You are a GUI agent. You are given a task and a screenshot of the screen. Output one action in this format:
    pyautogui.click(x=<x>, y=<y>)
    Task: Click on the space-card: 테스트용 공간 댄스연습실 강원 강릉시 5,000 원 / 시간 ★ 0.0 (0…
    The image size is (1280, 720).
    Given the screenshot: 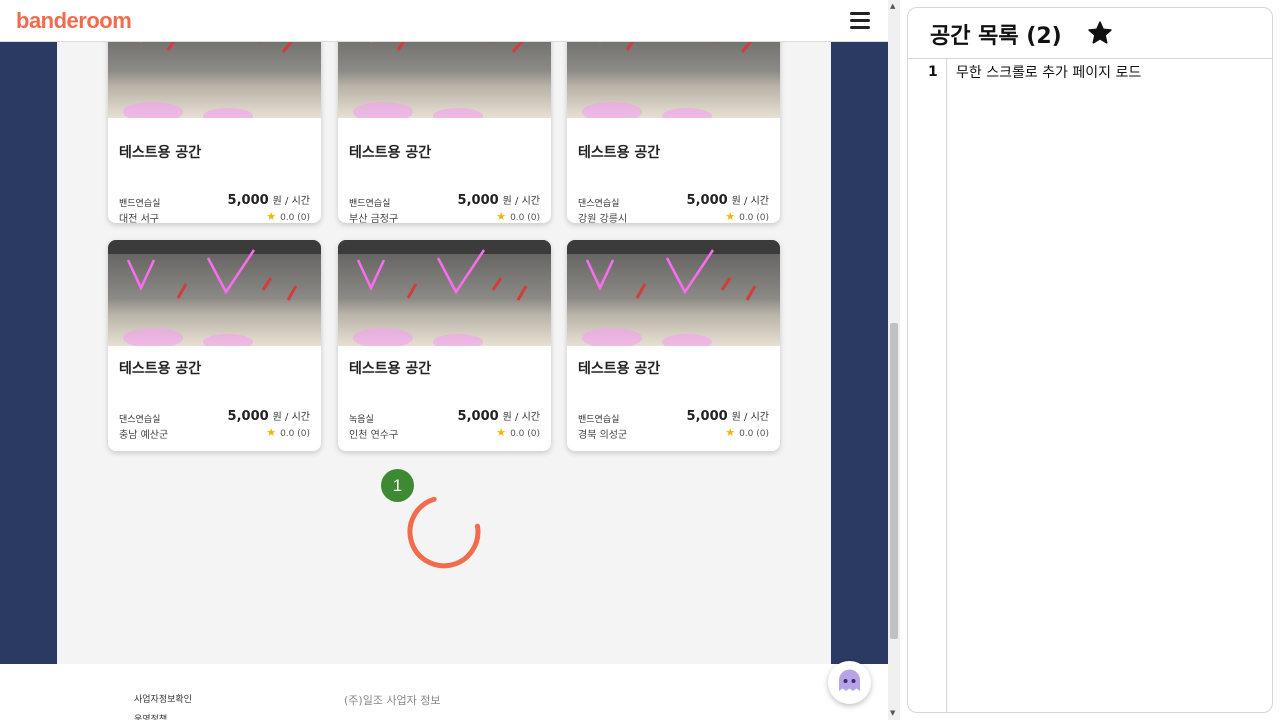 What is the action you would take?
    pyautogui.click(x=673, y=117)
    